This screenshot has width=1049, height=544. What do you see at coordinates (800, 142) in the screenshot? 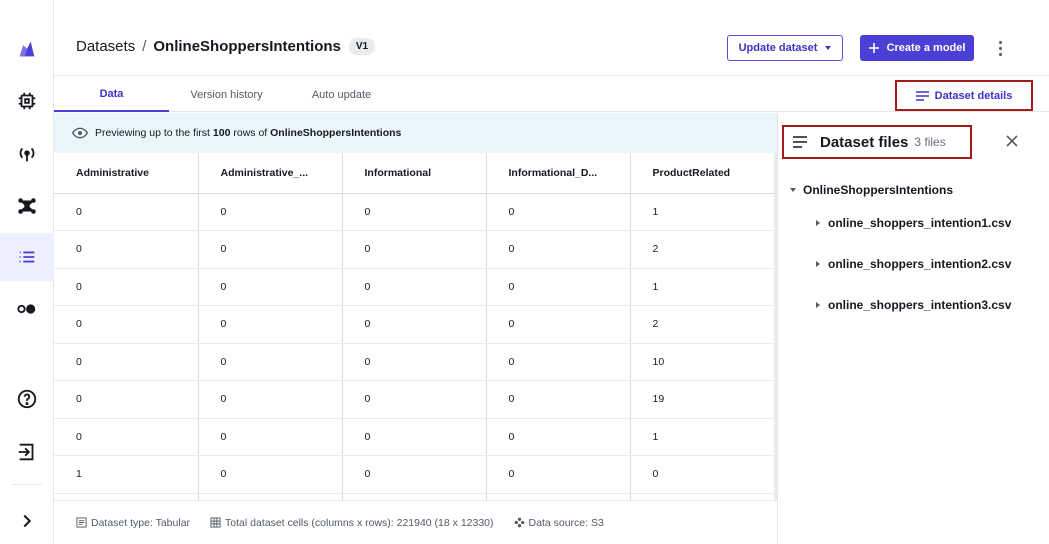
I see `menu-lines-icon` at bounding box center [800, 142].